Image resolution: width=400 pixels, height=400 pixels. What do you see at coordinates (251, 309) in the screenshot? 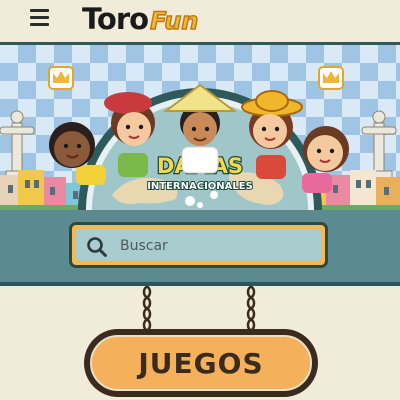
I see `chain-right` at bounding box center [251, 309].